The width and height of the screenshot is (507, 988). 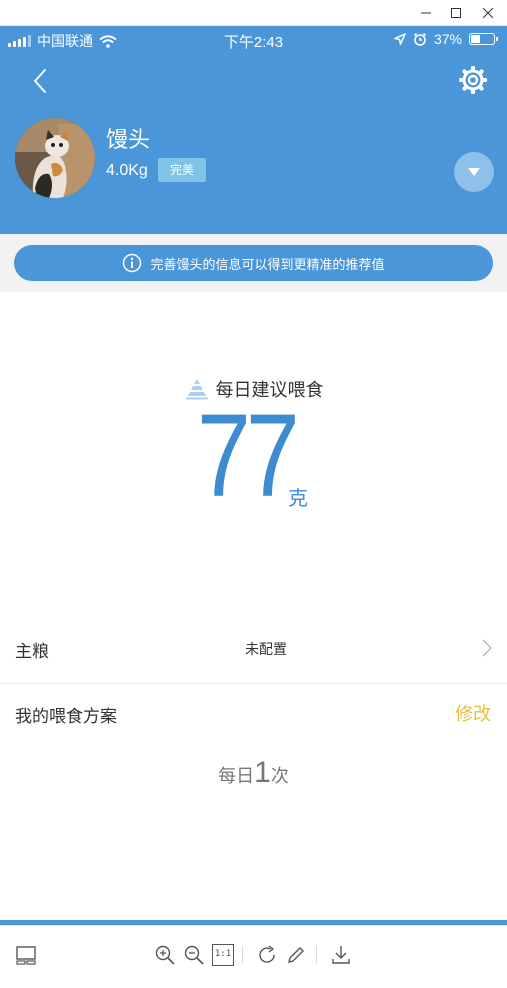 What do you see at coordinates (267, 265) in the screenshot?
I see `info-banner-text: 完善馒头的信息可以得到更精准的推荐值` at bounding box center [267, 265].